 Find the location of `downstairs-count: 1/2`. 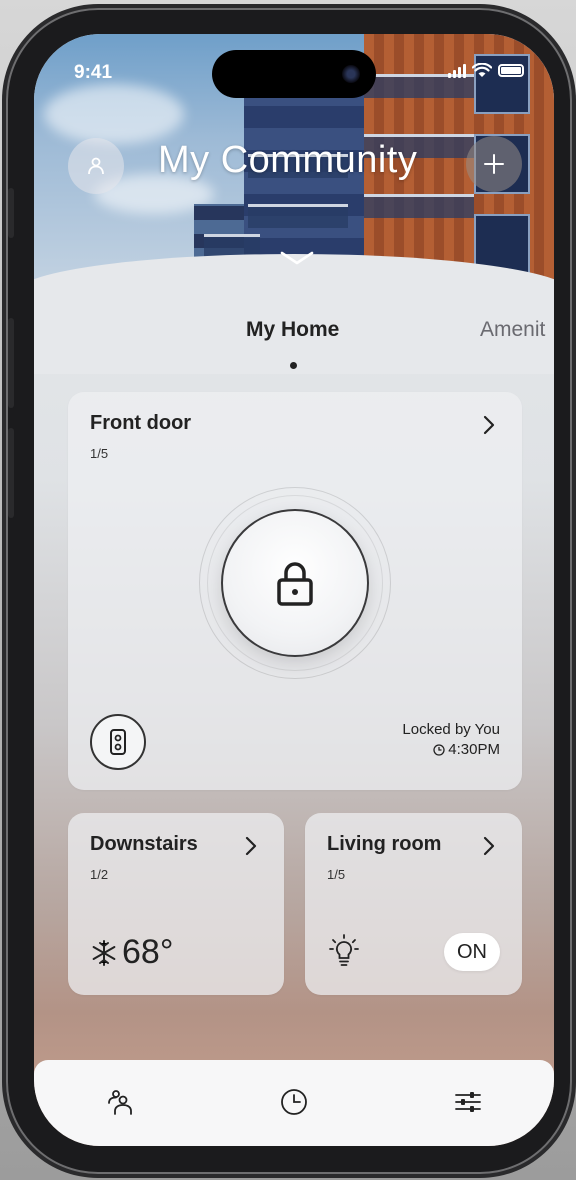

downstairs-count: 1/2 is located at coordinates (99, 874).